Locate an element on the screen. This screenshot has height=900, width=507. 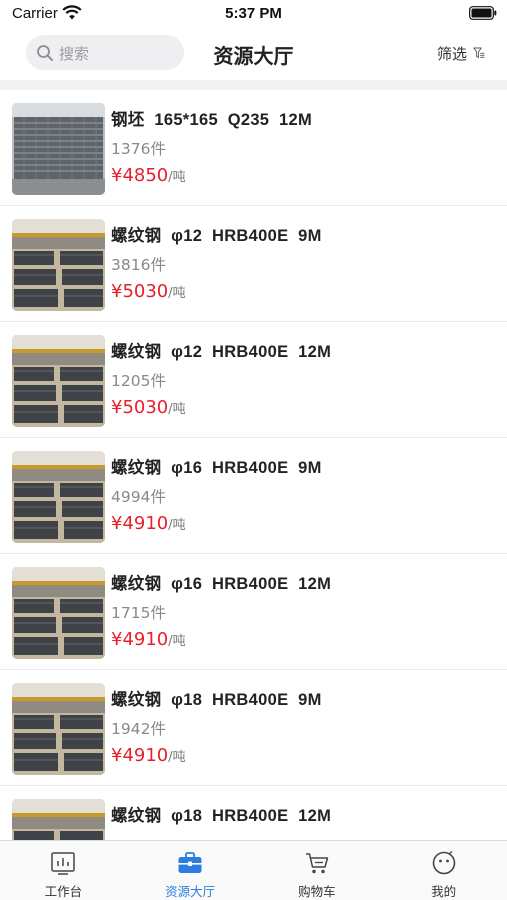
tab-label: 我的 is located at coordinates (444, 891).